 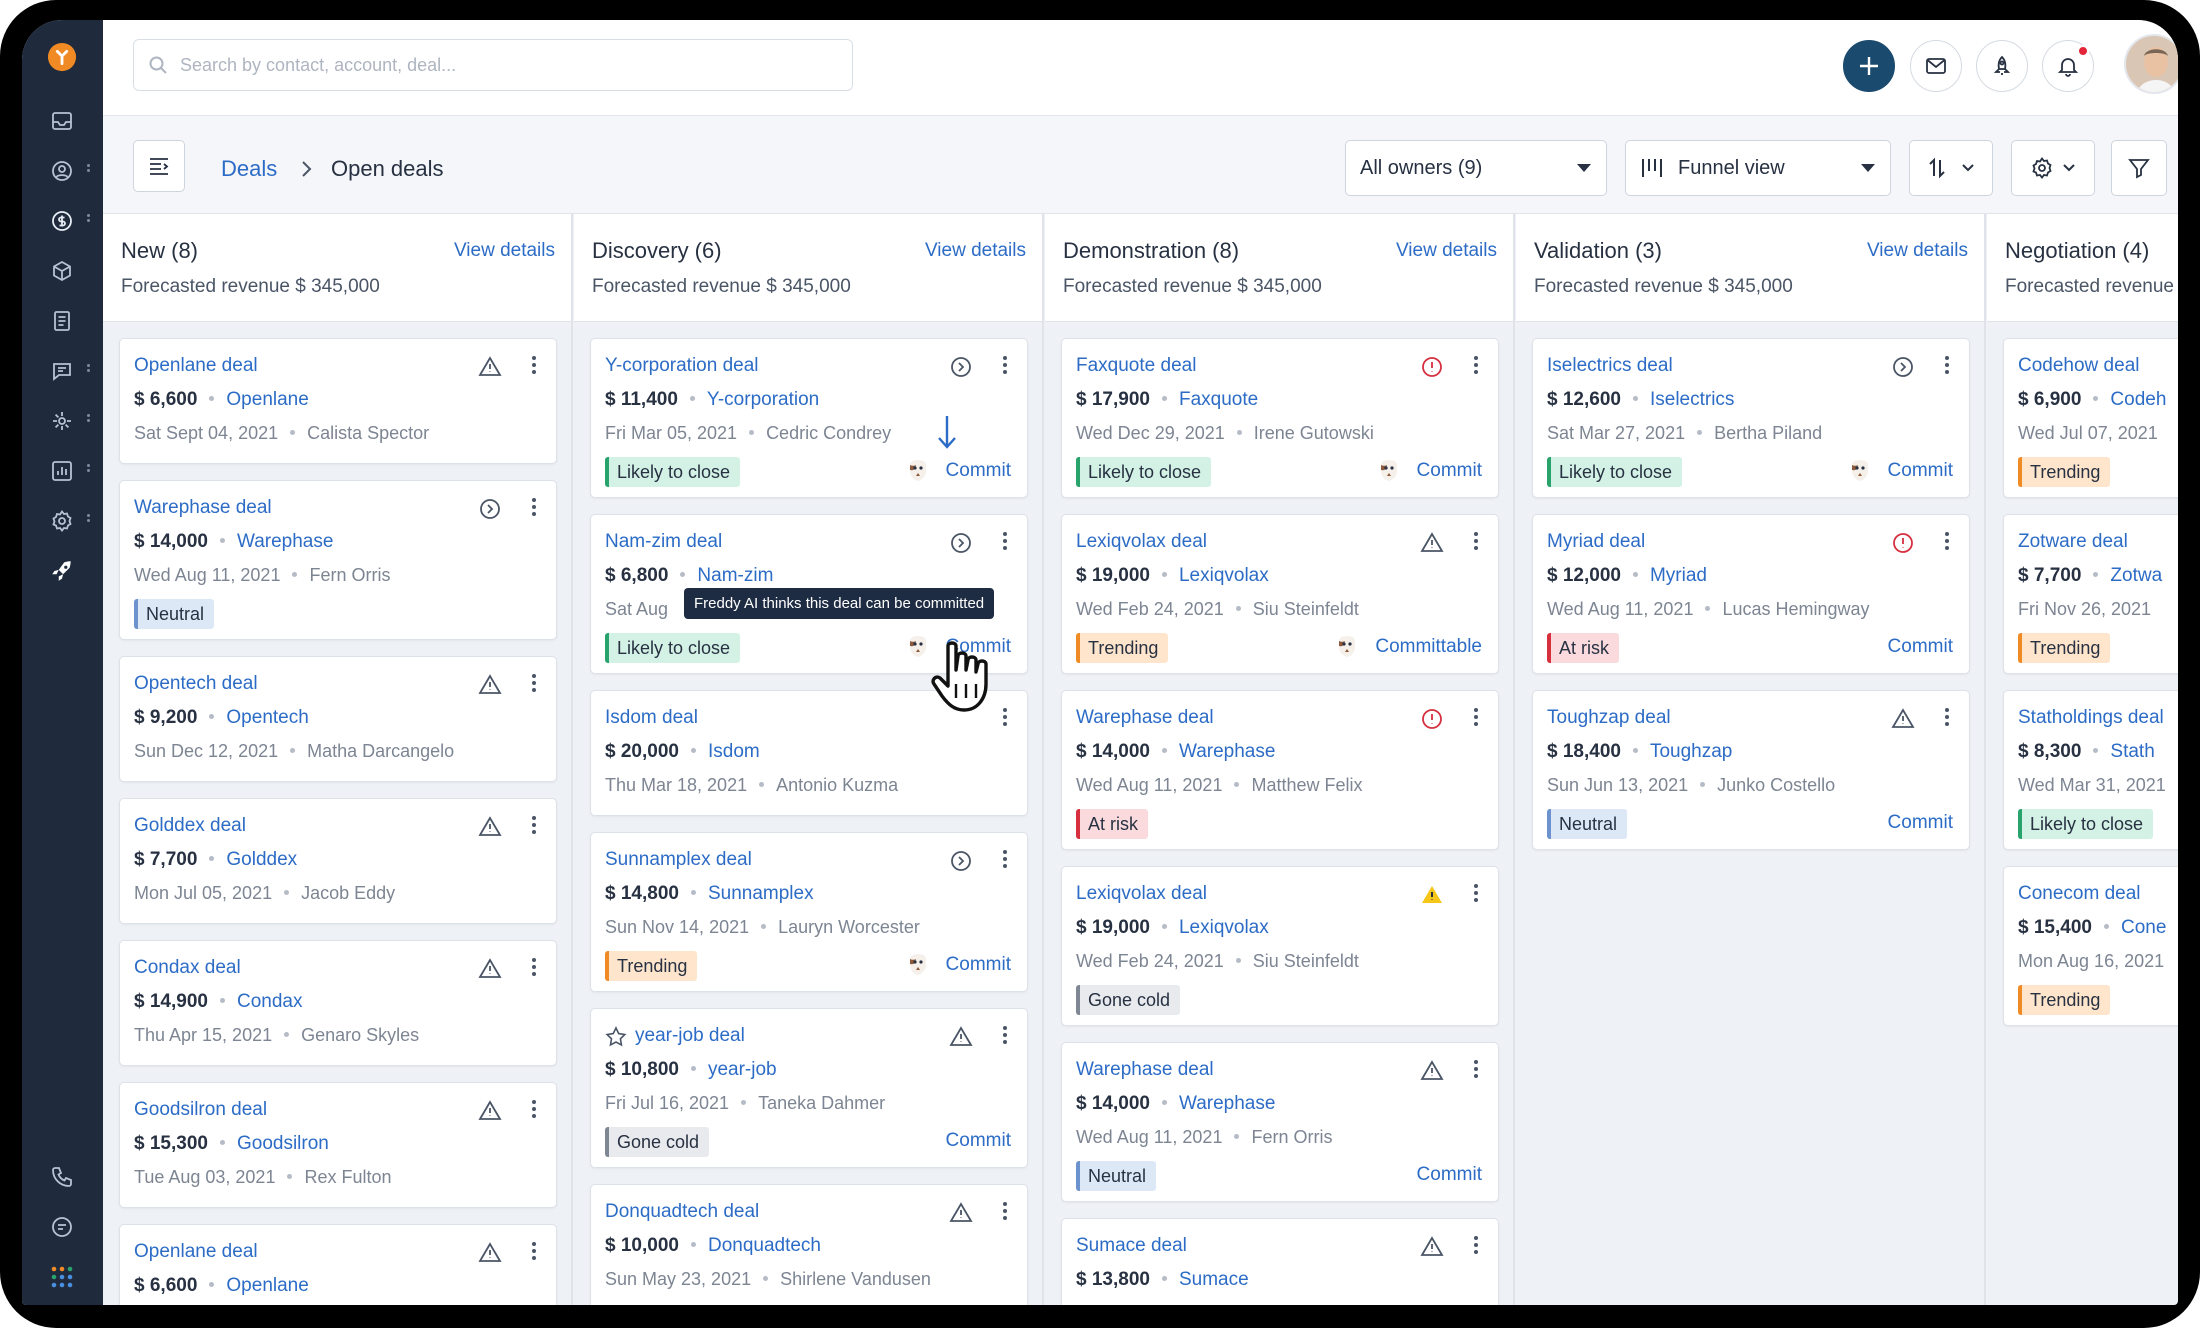 What do you see at coordinates (62, 571) in the screenshot?
I see `rocket-icon` at bounding box center [62, 571].